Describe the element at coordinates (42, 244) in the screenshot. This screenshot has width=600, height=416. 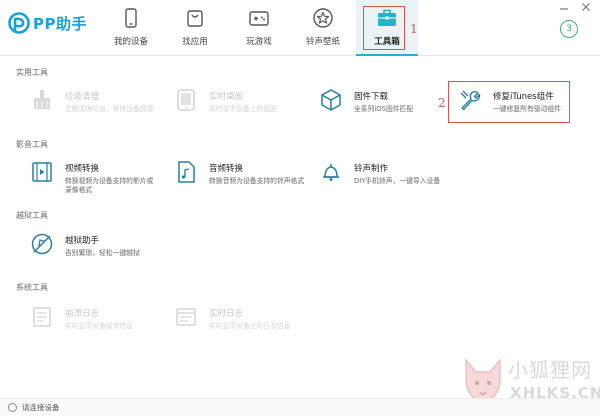
I see `jailbreak-icon` at that location.